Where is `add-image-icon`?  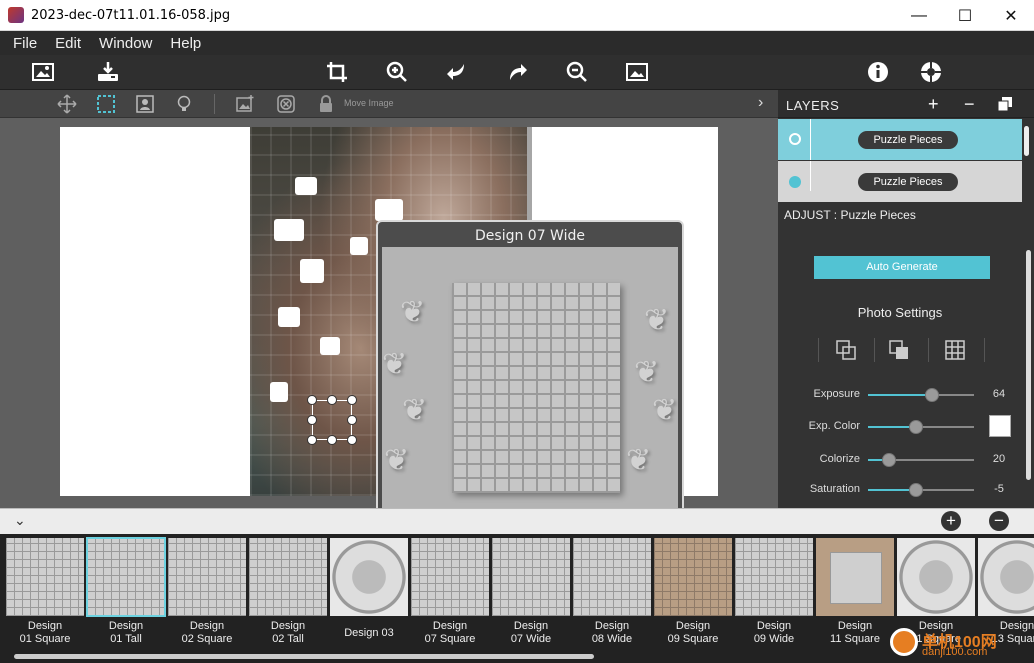
add-image-icon is located at coordinates (245, 103).